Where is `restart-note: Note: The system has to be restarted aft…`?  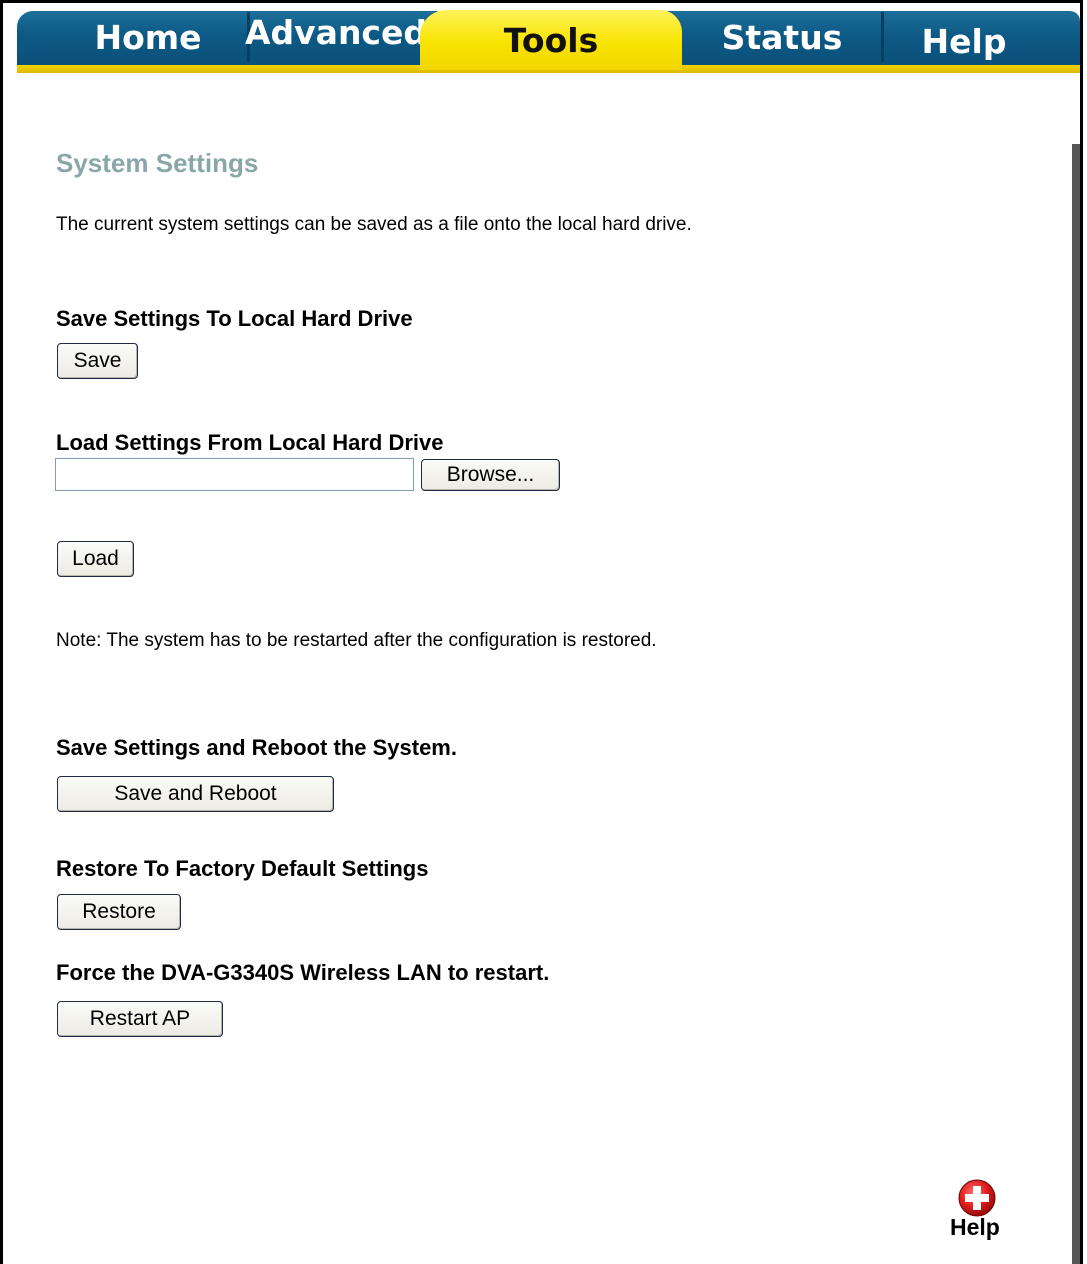 restart-note: Note: The system has to be restarted aft… is located at coordinates (356, 640).